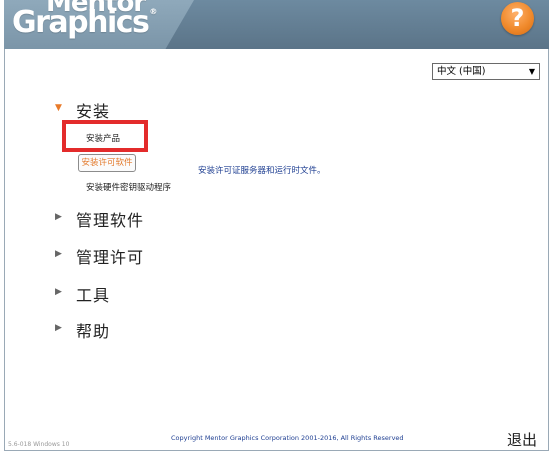 The width and height of the screenshot is (558, 453). I want to click on sub-item-install-dongle-driver: 安装硬件密钥驱动程序, so click(128, 187).